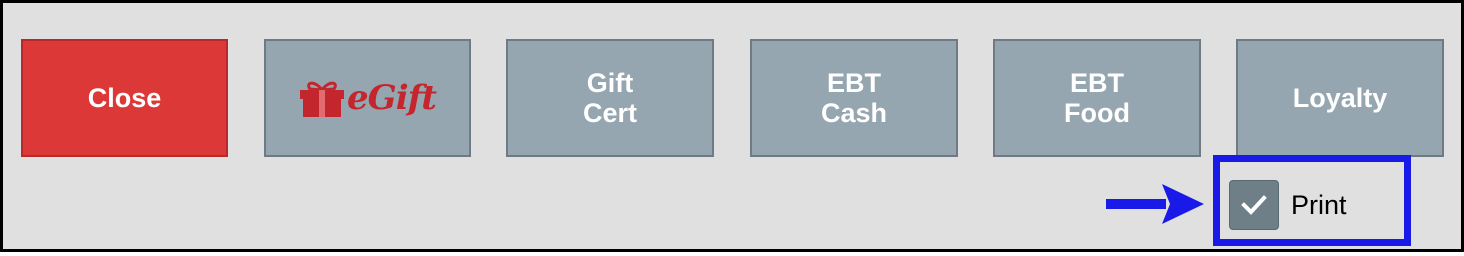  What do you see at coordinates (1096, 83) in the screenshot?
I see `ebt-food-label-line1: EBT` at bounding box center [1096, 83].